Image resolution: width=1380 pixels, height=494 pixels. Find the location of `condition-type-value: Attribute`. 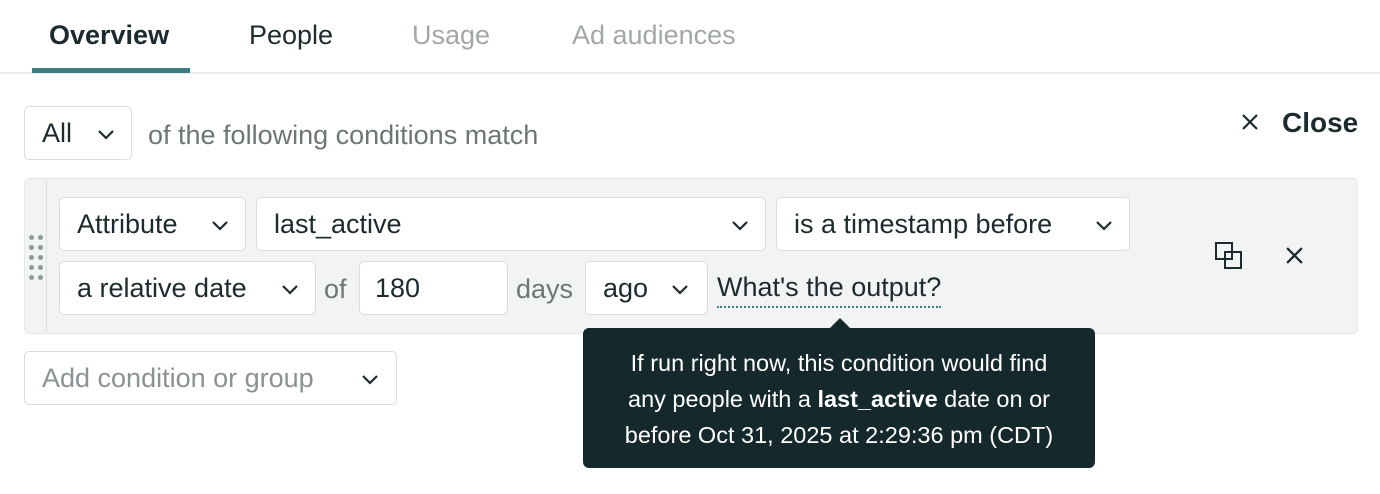

condition-type-value: Attribute is located at coordinates (127, 224).